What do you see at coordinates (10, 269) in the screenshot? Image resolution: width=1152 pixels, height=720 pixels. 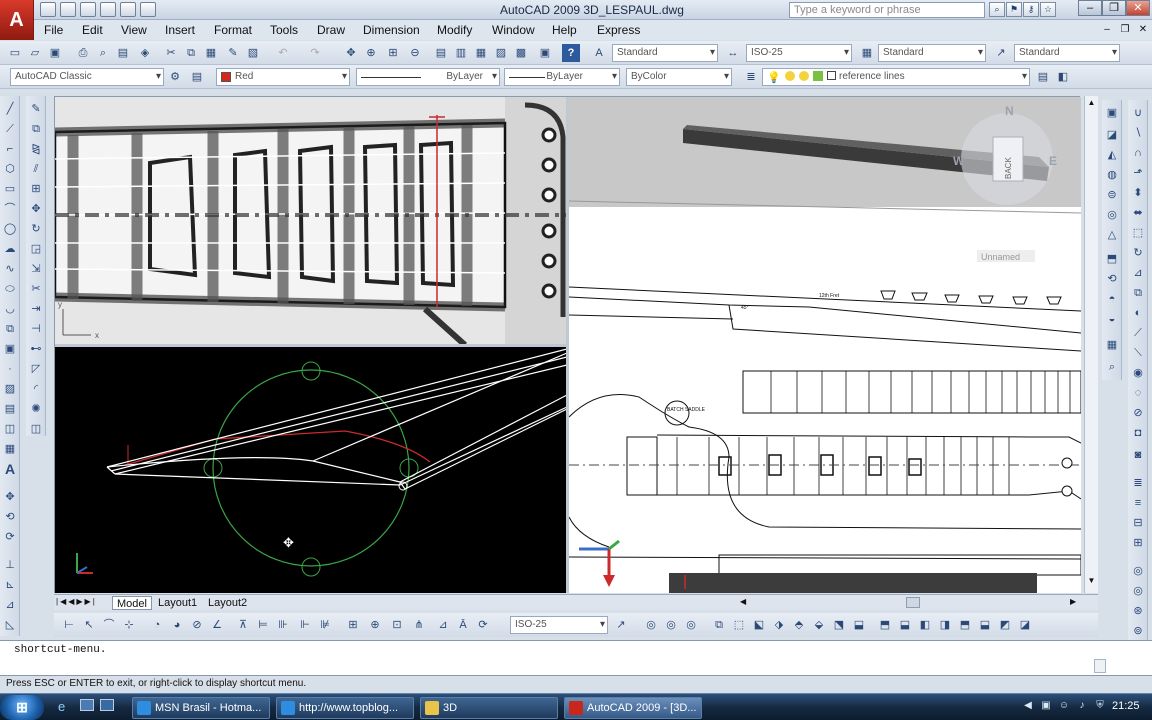 I see `spline-icon: ∿` at bounding box center [10, 269].